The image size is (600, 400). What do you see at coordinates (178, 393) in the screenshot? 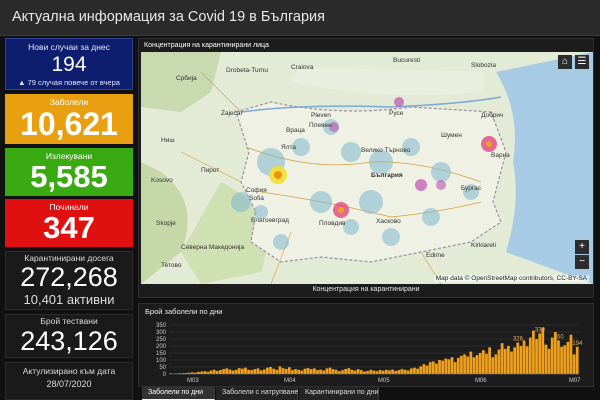
I see `tab-daily-cases: Заболели по дни` at bounding box center [178, 393].